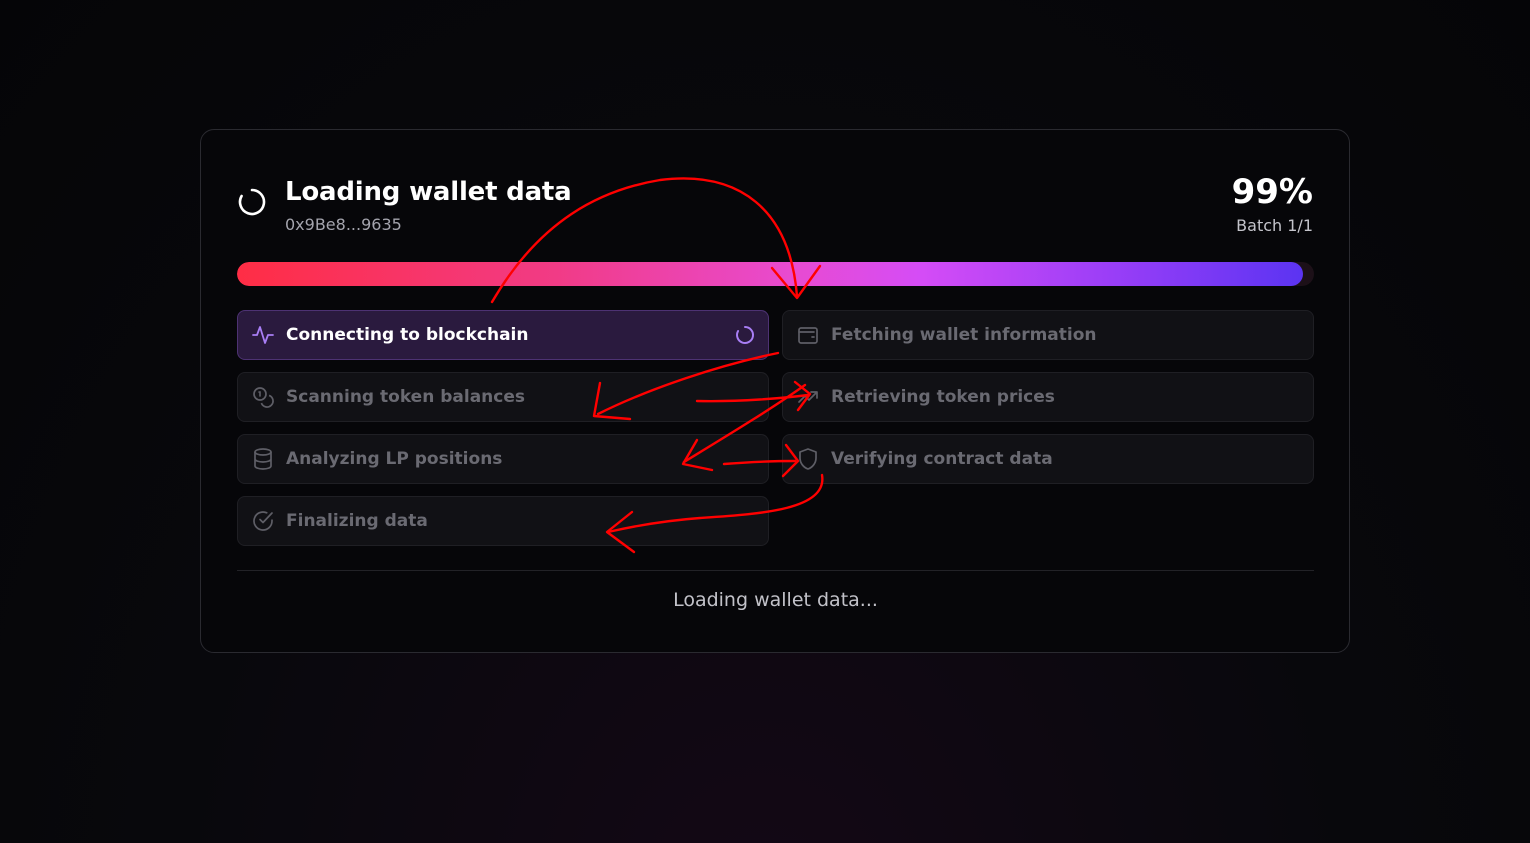 This screenshot has height=843, width=1530. I want to click on step-label: Scanning token balances, so click(405, 397).